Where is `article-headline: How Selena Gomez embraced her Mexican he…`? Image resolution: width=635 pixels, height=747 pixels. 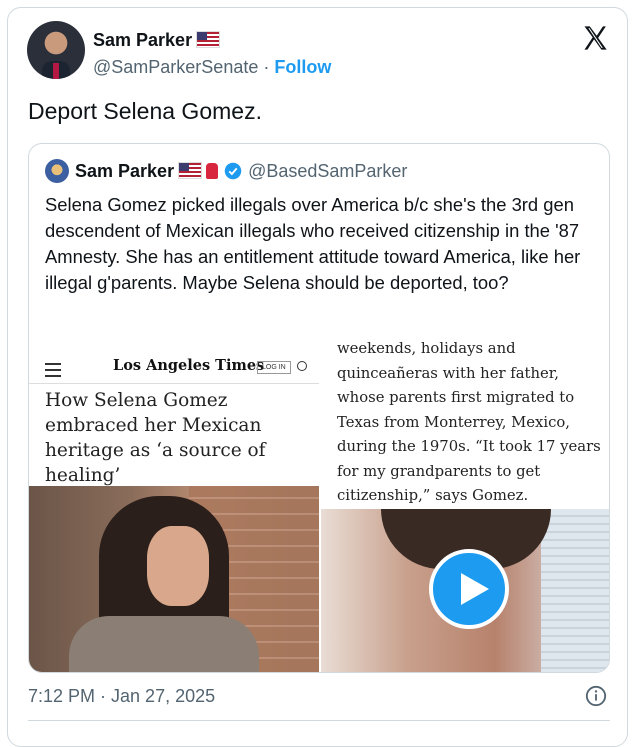
article-headline: How Selena Gomez embraced her Mexican he… is located at coordinates (155, 438).